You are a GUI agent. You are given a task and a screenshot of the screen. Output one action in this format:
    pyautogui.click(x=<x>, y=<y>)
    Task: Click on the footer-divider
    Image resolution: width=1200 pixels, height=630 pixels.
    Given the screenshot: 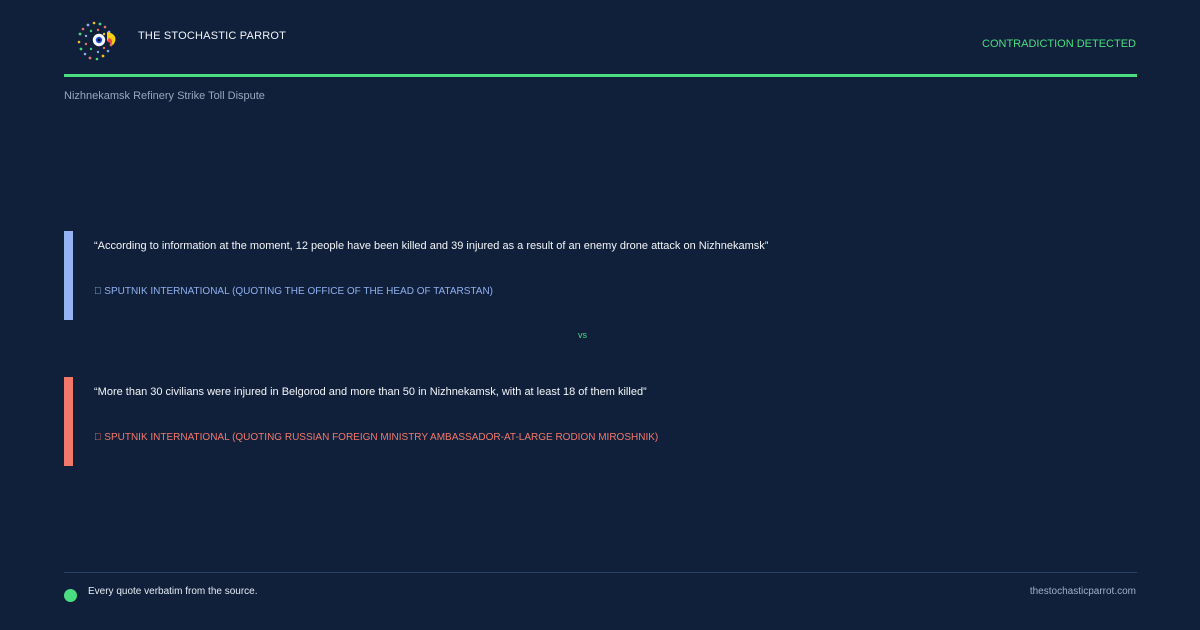 What is the action you would take?
    pyautogui.click(x=600, y=572)
    